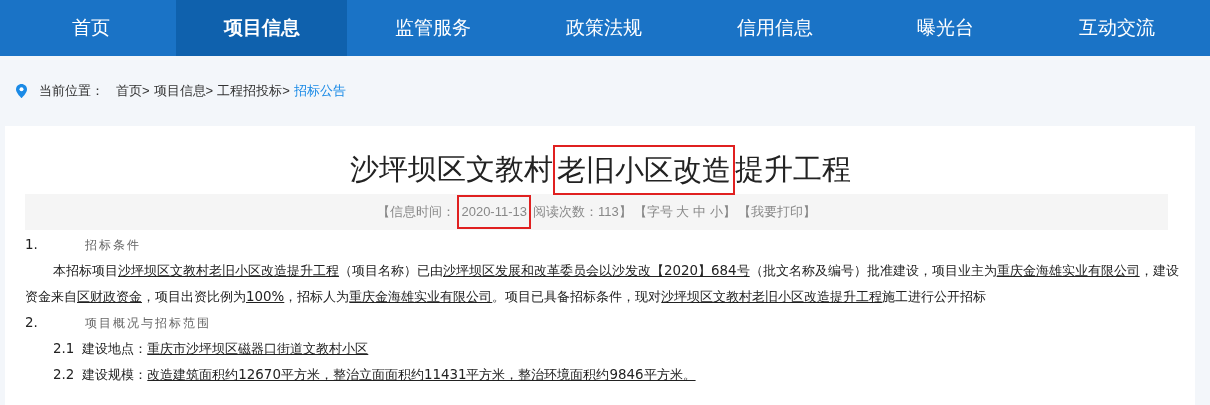 This screenshot has width=1210, height=405. I want to click on section-heading: 项目概况与招标范围, so click(148, 323).